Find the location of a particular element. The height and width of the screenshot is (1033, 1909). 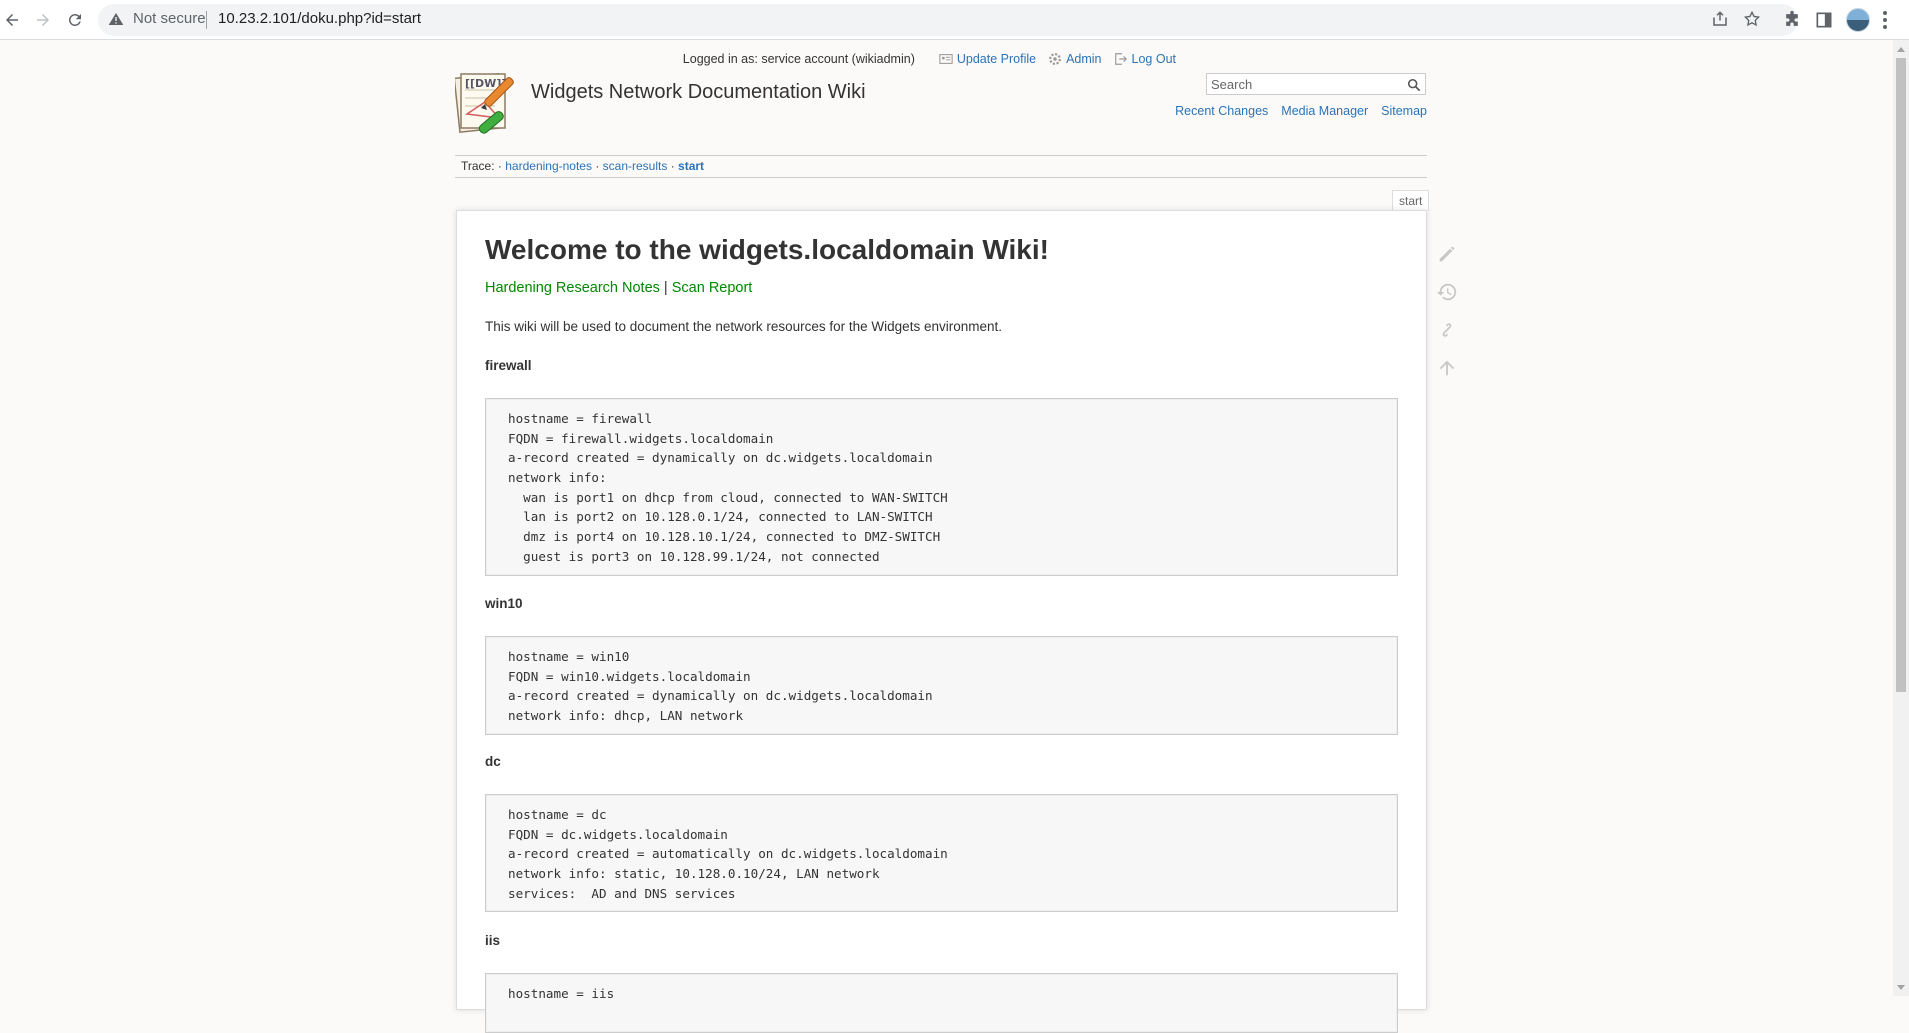

forward-icon is located at coordinates (43, 20).